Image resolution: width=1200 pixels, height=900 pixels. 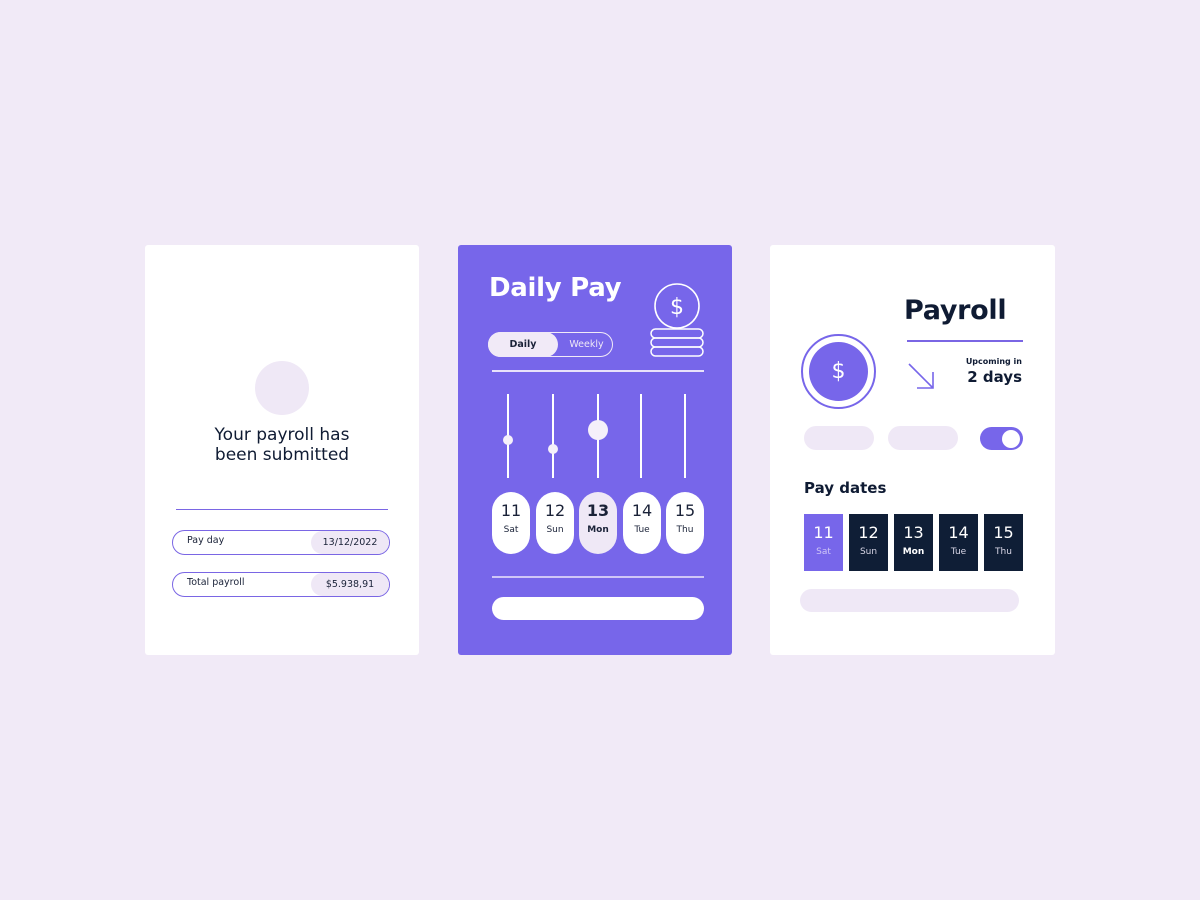 I want to click on avatar-placeholder, so click(x=282, y=388).